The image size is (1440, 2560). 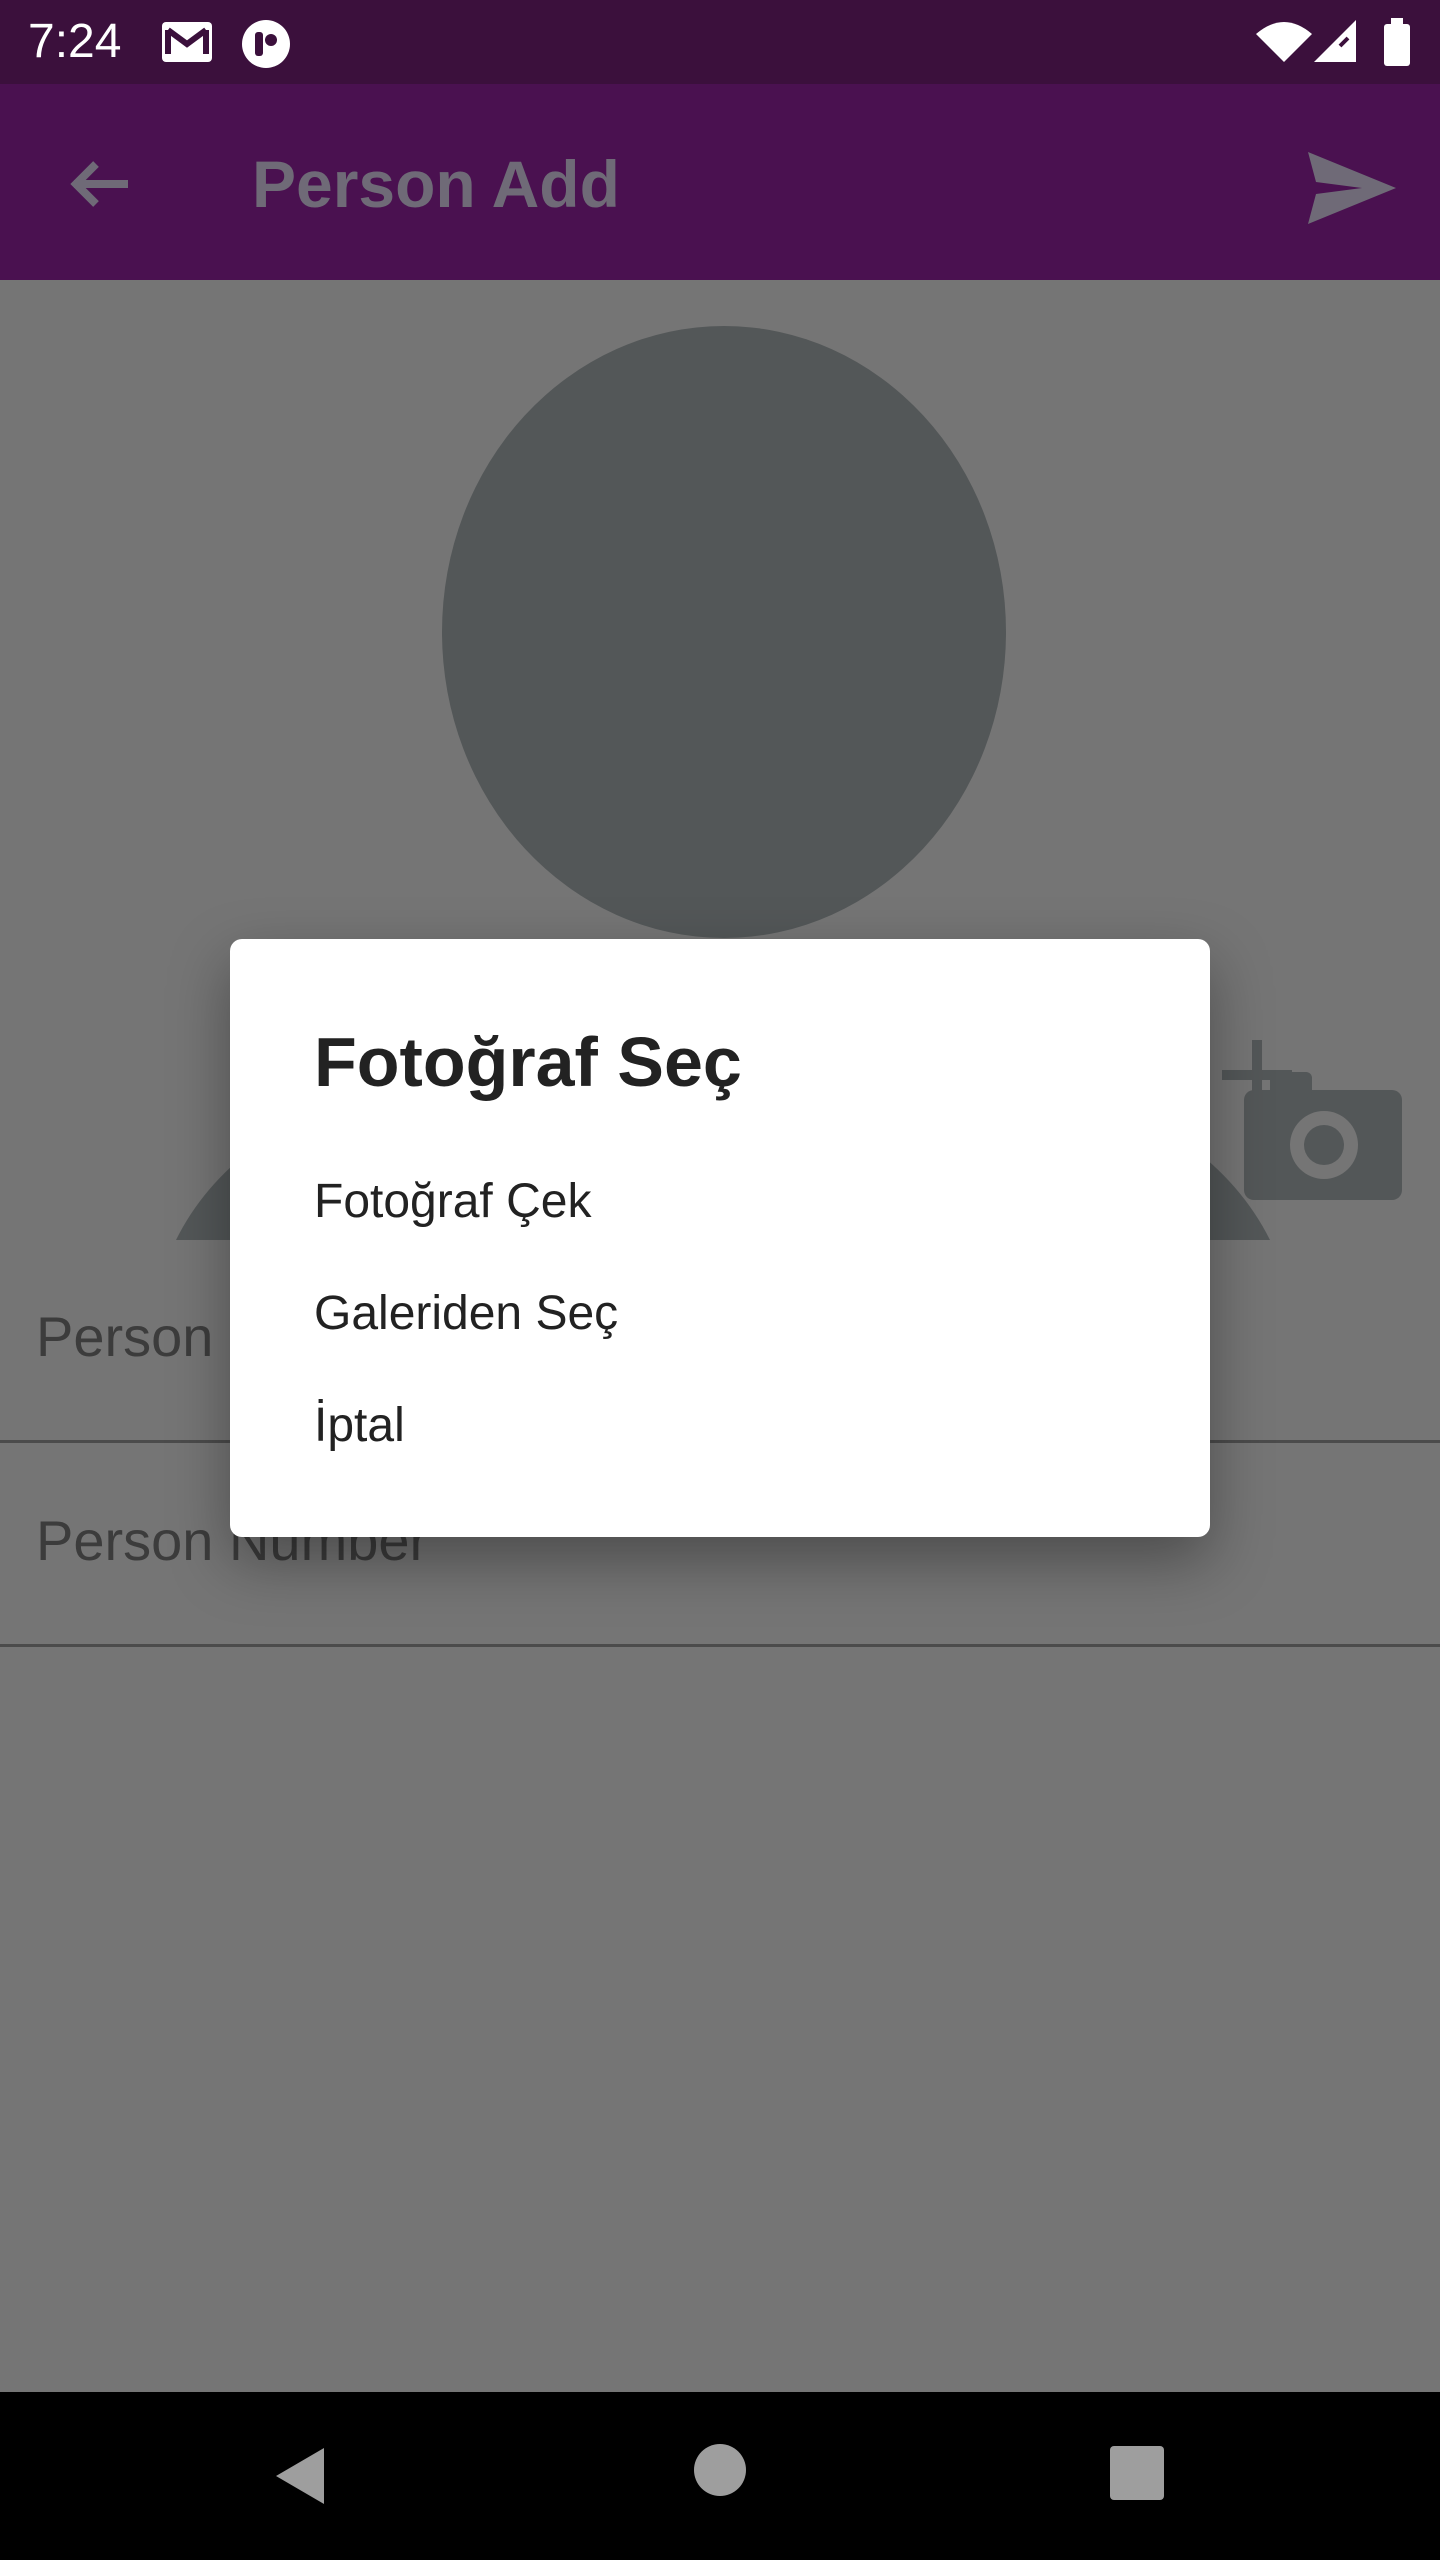 What do you see at coordinates (452, 1202) in the screenshot?
I see `take-photo-option: Fotoğraf Çek` at bounding box center [452, 1202].